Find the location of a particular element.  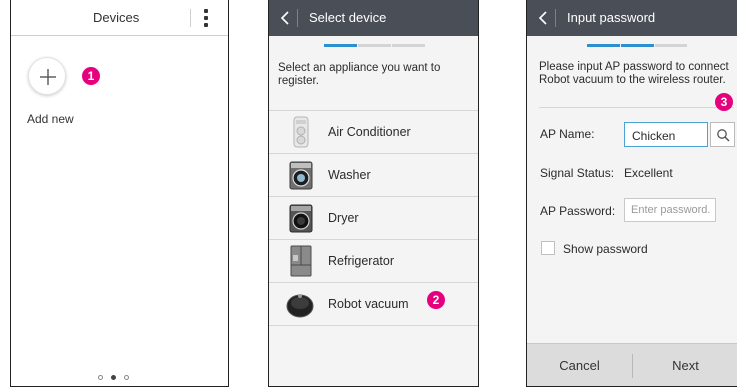

list-item-air-conditioner: Air Conditioner is located at coordinates (373, 132).